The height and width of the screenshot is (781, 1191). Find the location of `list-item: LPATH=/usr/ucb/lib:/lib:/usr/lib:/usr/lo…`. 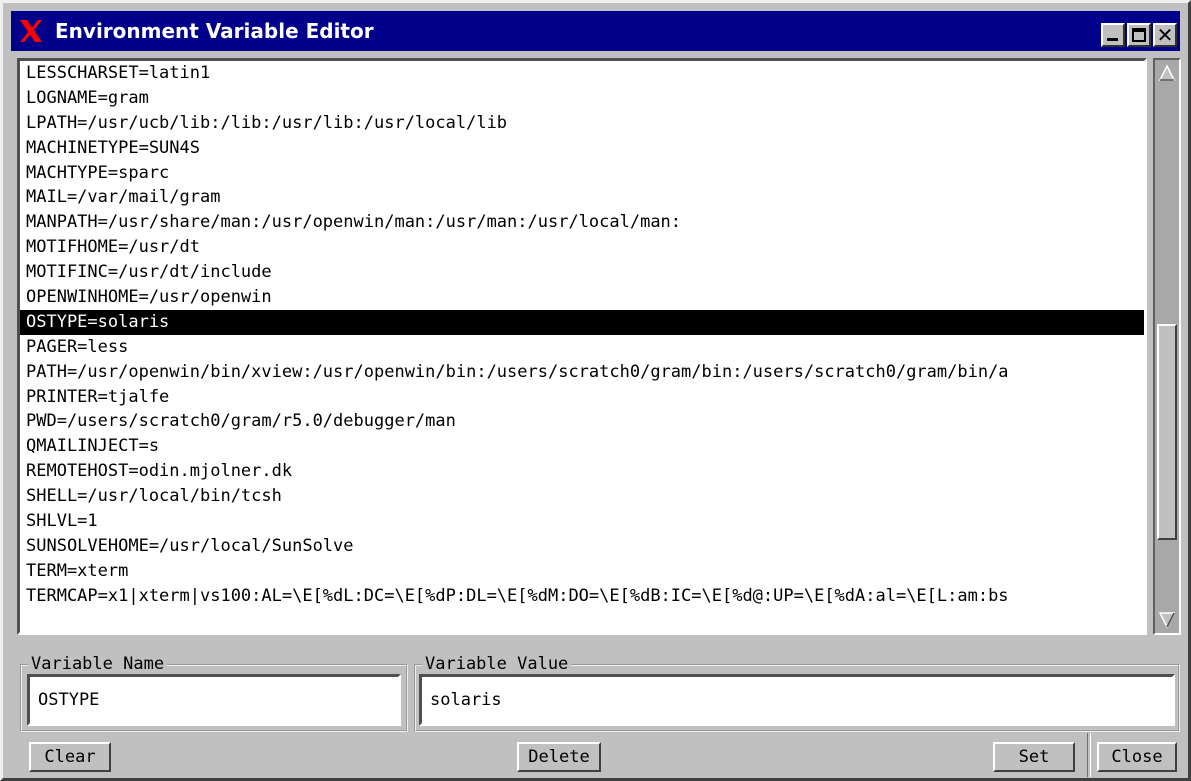

list-item: LPATH=/usr/ucb/lib:/lib:/usr/lib:/usr/lo… is located at coordinates (582, 123).